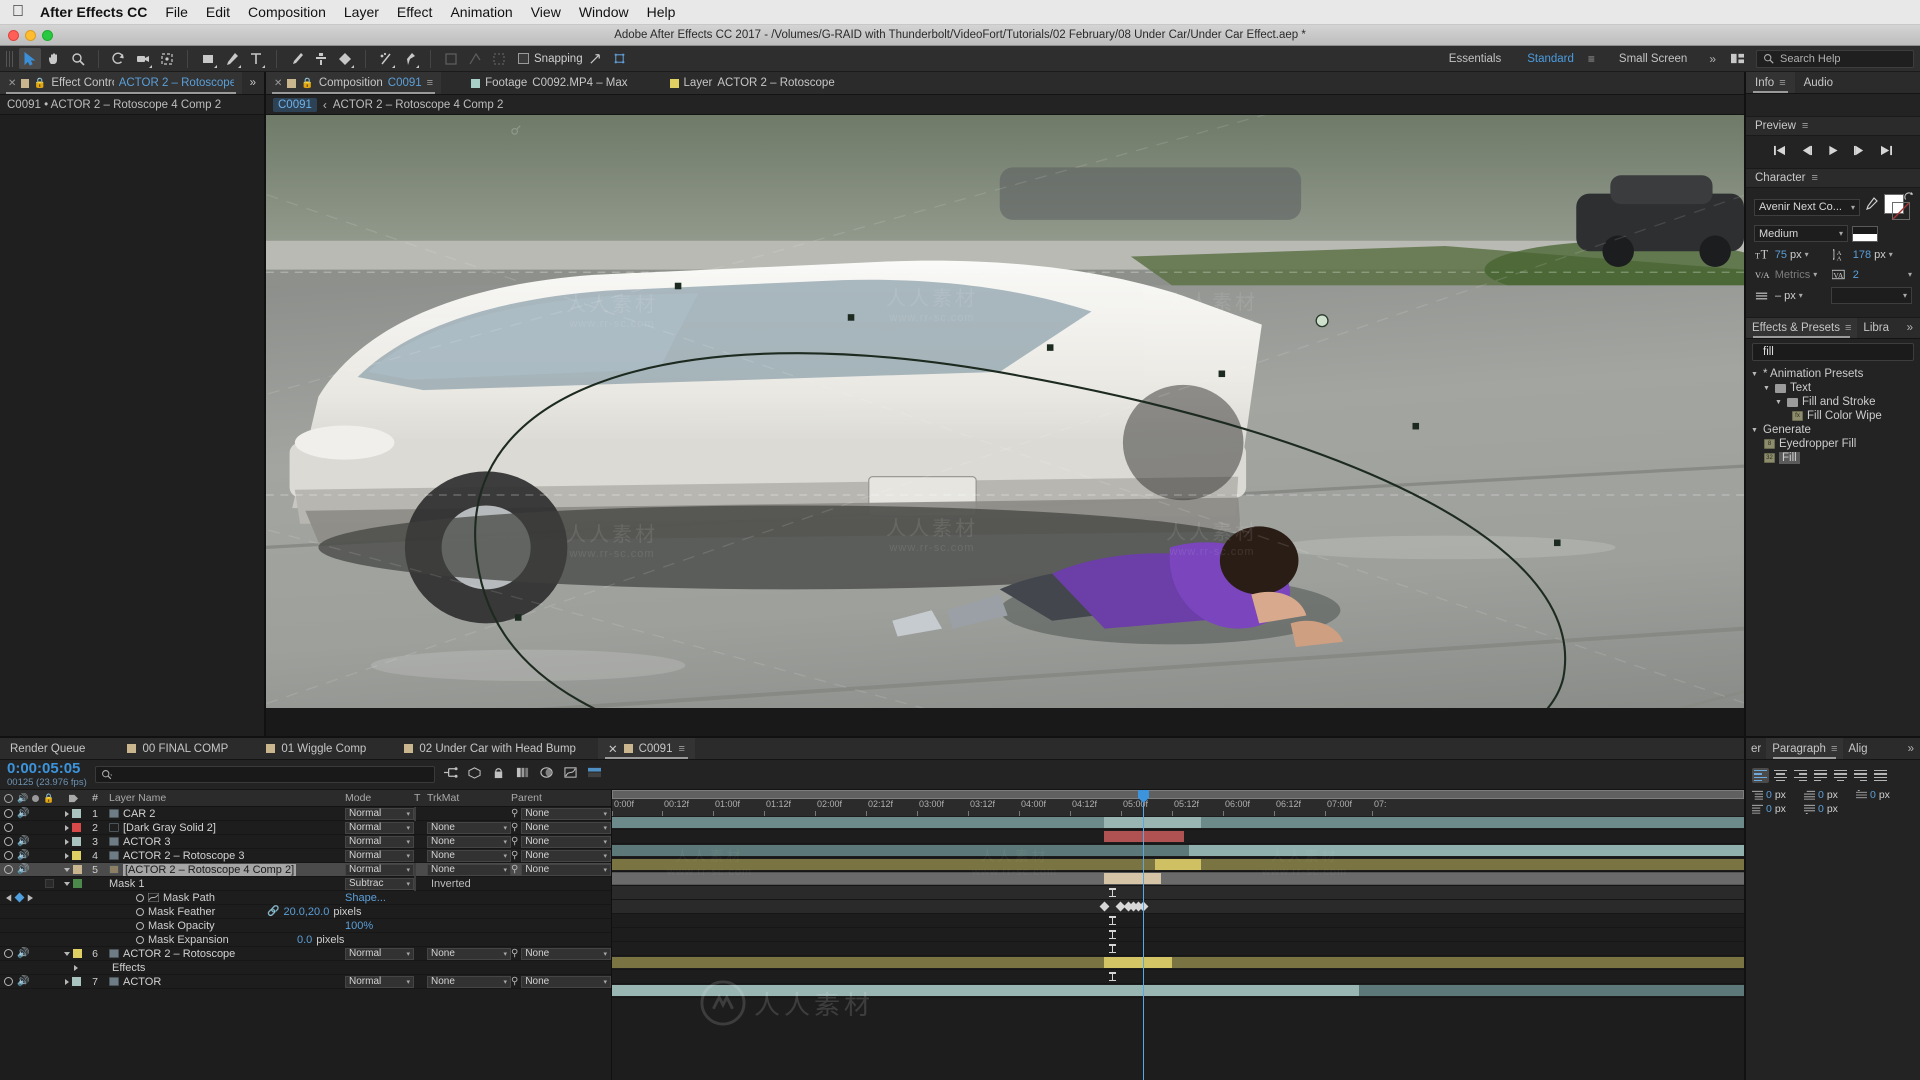 This screenshot has width=1920, height=1080. What do you see at coordinates (218, 12) in the screenshot?
I see `menu-edit: Edit` at bounding box center [218, 12].